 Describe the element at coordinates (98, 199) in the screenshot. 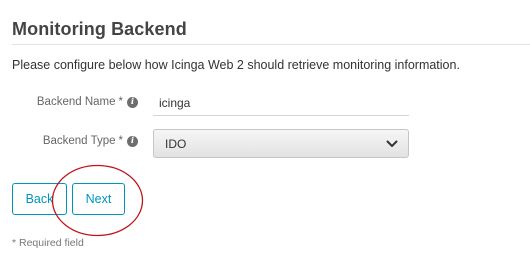

I see `next-button: Next` at that location.